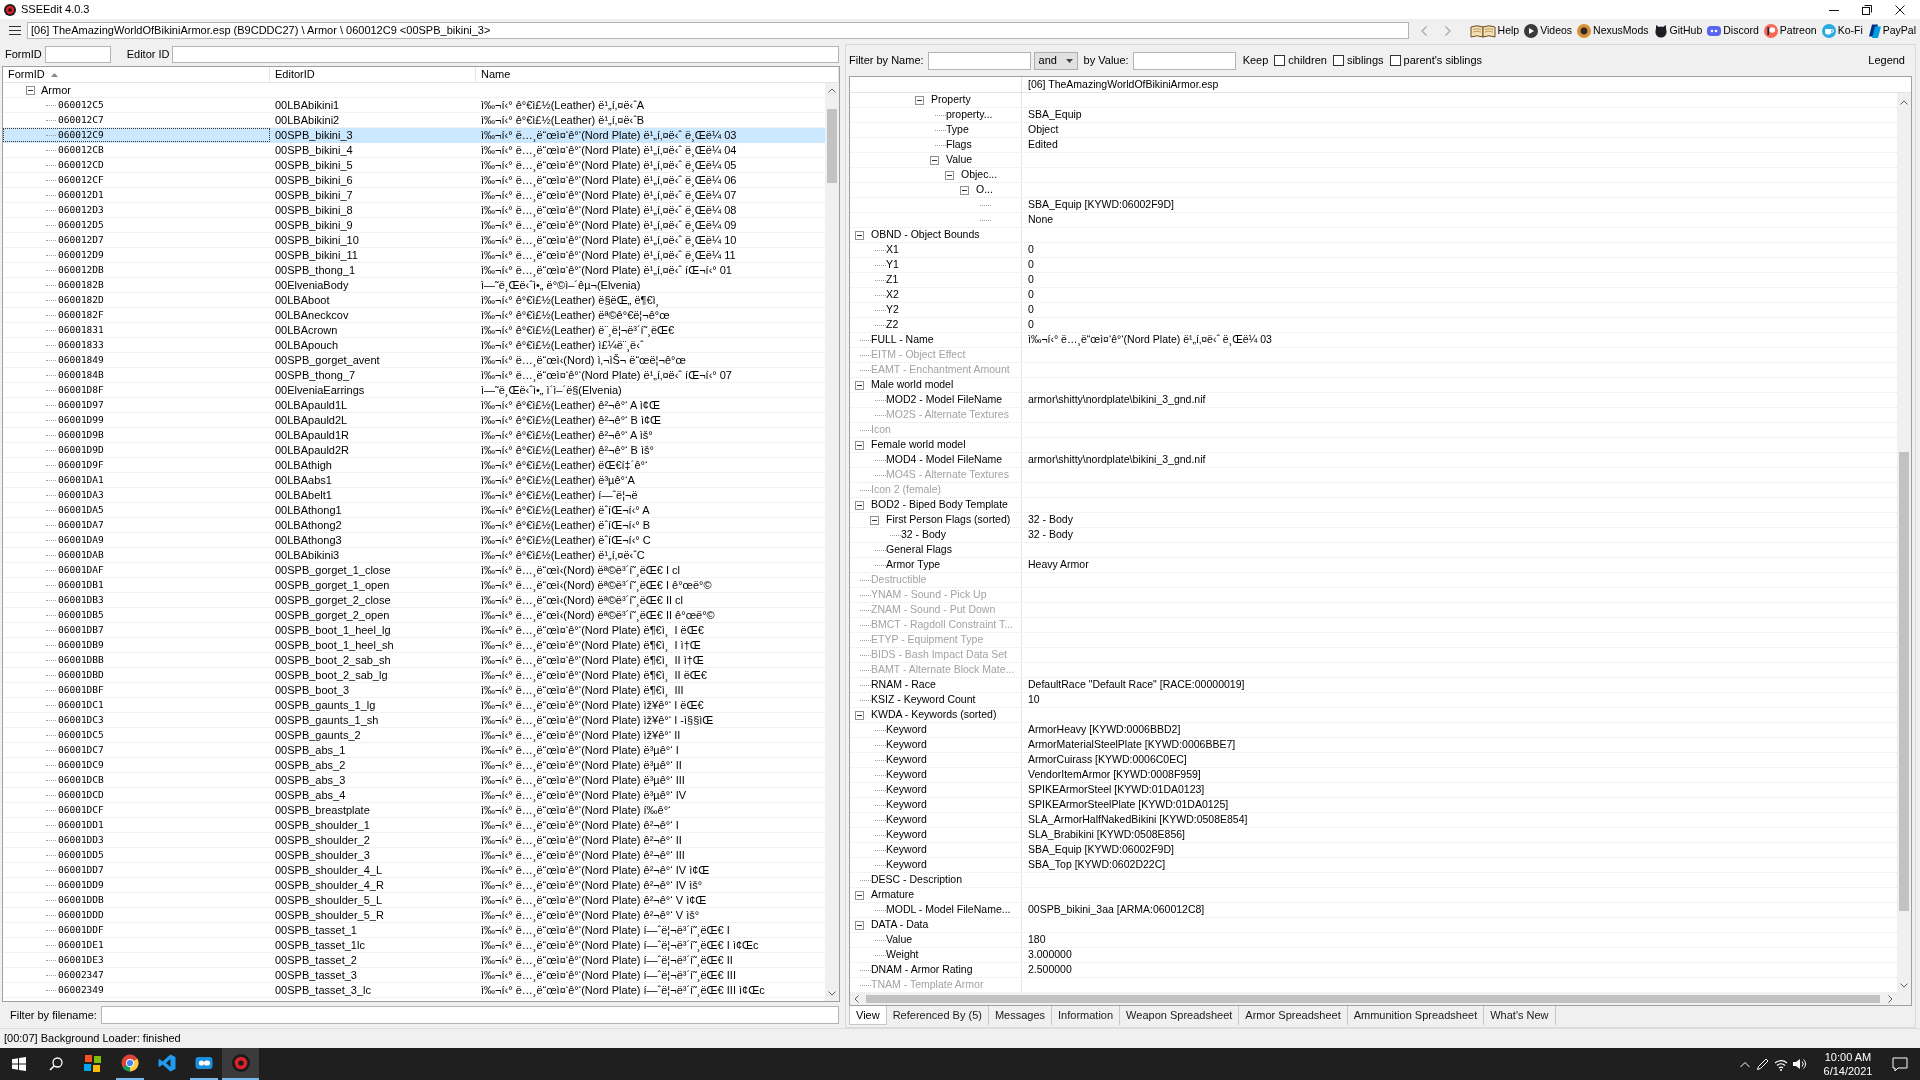 Image resolution: width=1920 pixels, height=1080 pixels. I want to click on tab: Information, so click(1086, 1015).